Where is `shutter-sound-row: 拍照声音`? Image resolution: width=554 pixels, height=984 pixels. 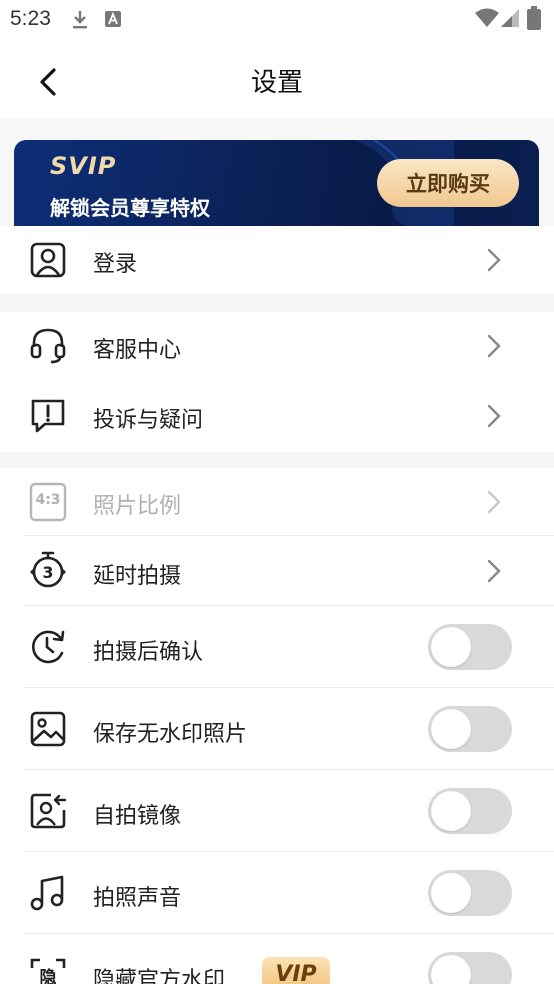
shutter-sound-row: 拍照声音 is located at coordinates (277, 893).